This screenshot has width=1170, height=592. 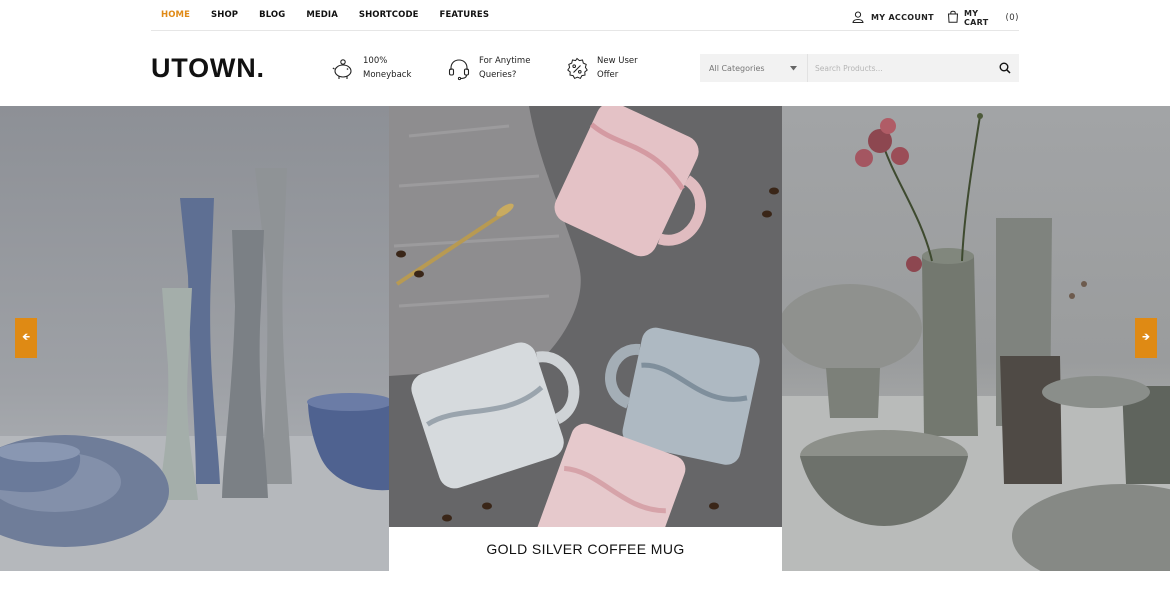 I want to click on feature-moneyback-line2: Moneyback, so click(x=387, y=74).